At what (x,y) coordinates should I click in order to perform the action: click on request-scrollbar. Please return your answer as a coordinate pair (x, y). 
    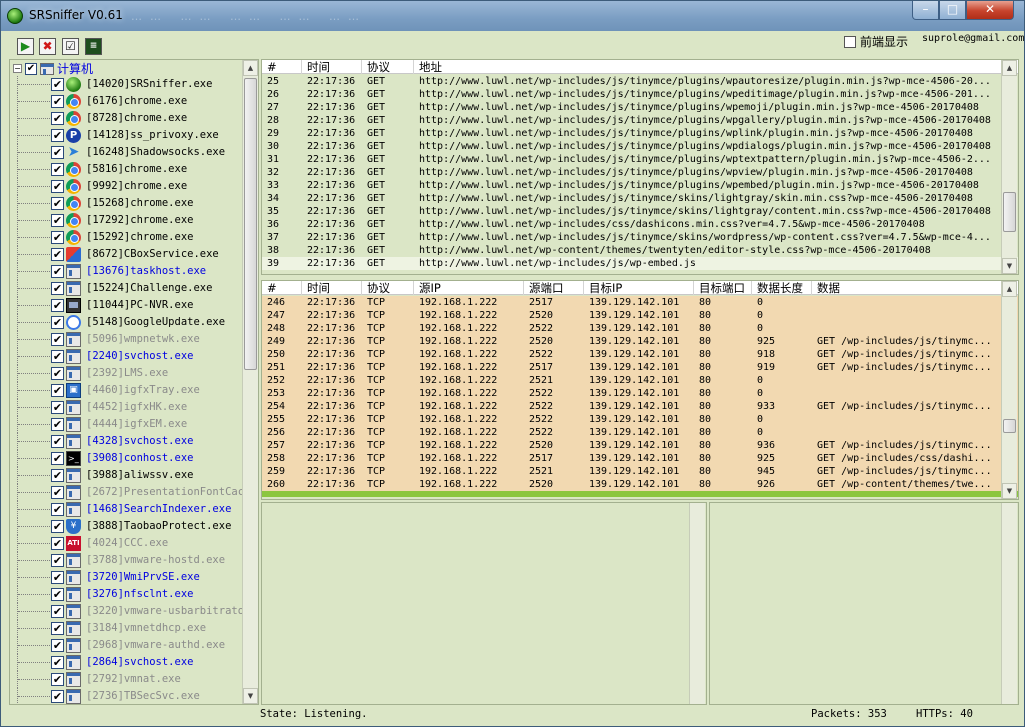
    Looking at the image, I should click on (697, 603).